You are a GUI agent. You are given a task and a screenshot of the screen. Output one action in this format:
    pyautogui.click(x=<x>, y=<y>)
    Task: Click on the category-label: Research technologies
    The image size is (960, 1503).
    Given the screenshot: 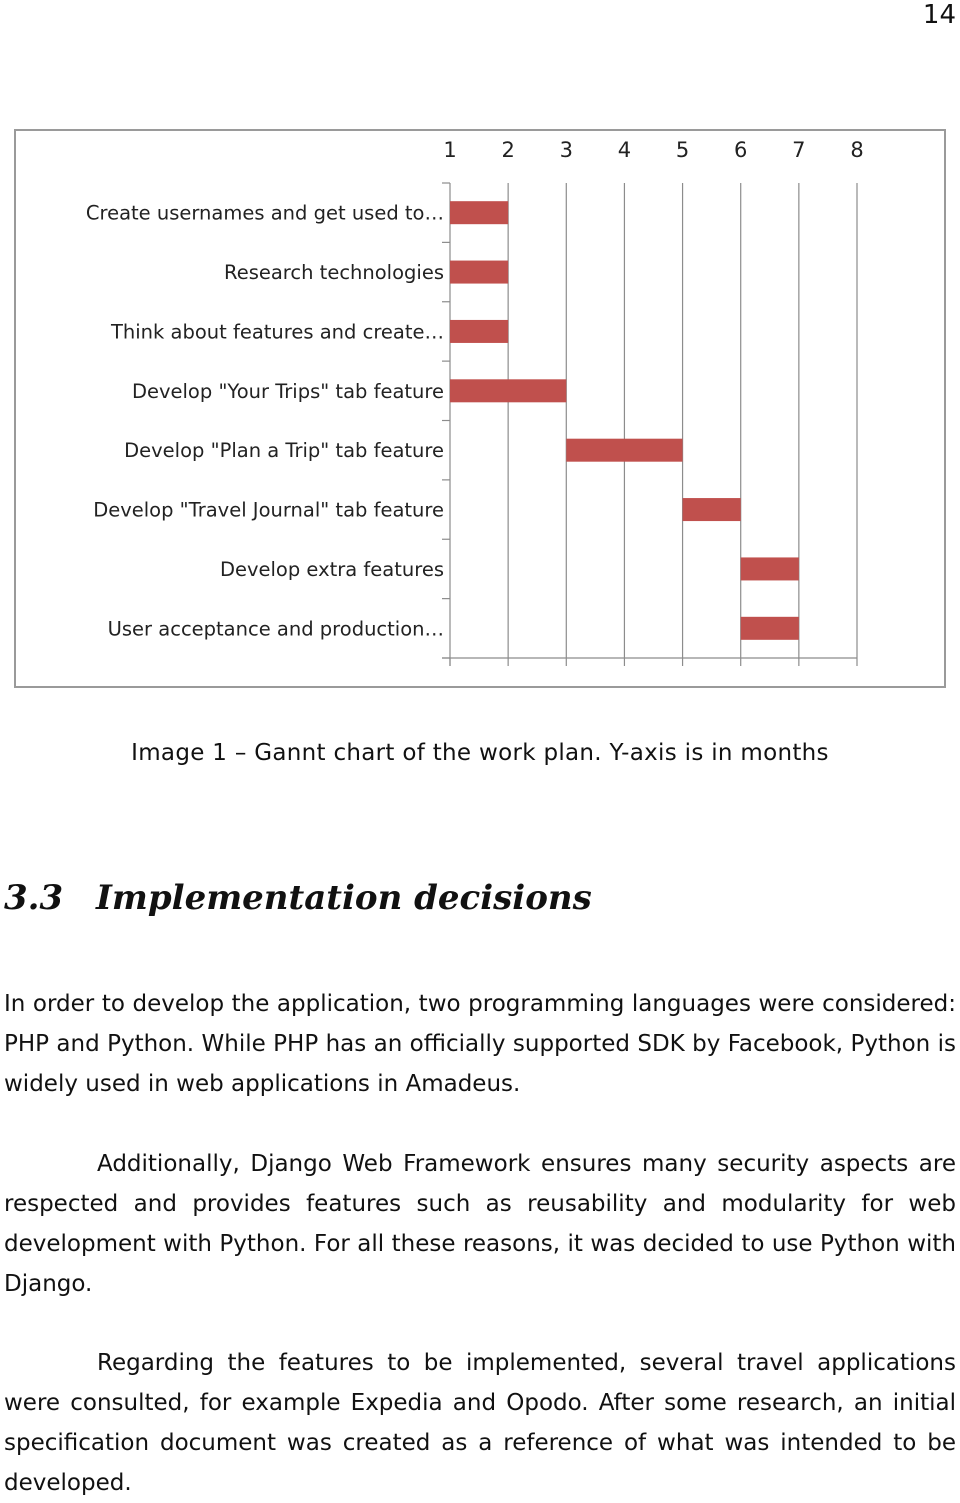 What is the action you would take?
    pyautogui.click(x=334, y=272)
    